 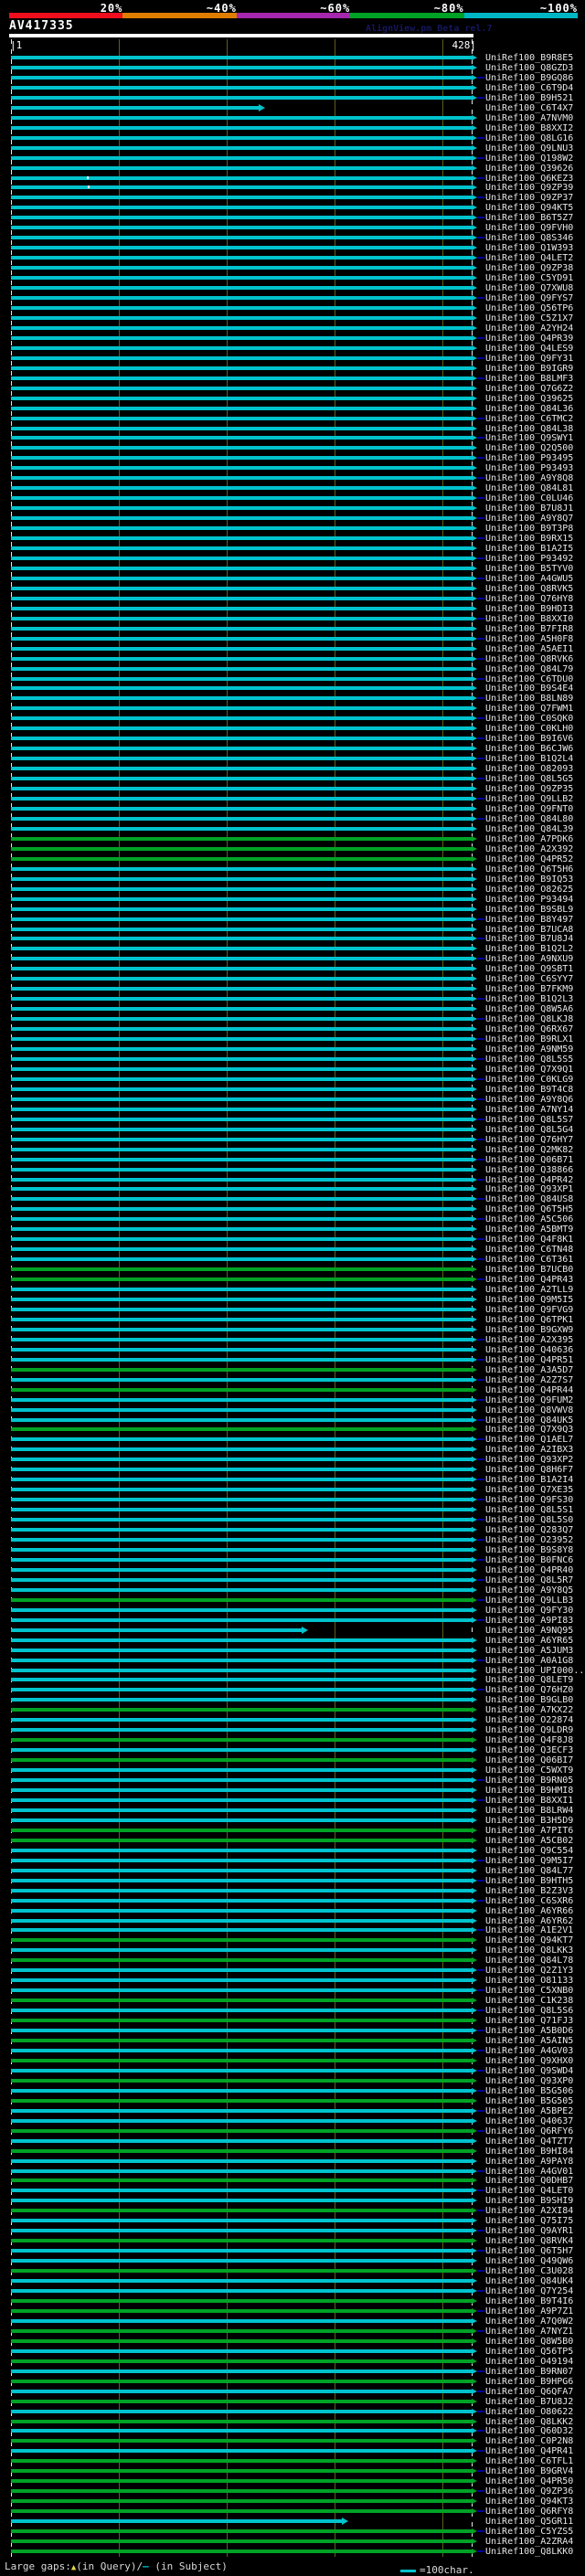 I want to click on hit-label: UniRef100_Q4PR42, so click(x=529, y=1180).